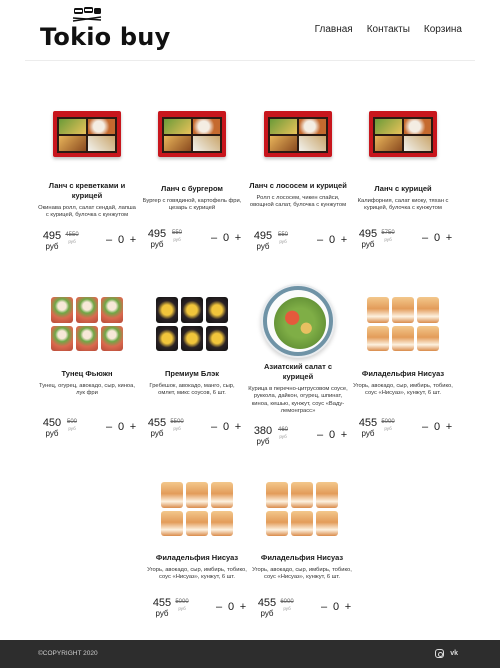 Image resolution: width=500 pixels, height=668 pixels. I want to click on product-buy-row: 455 руб 6000 руб –0 +, so click(302, 609).